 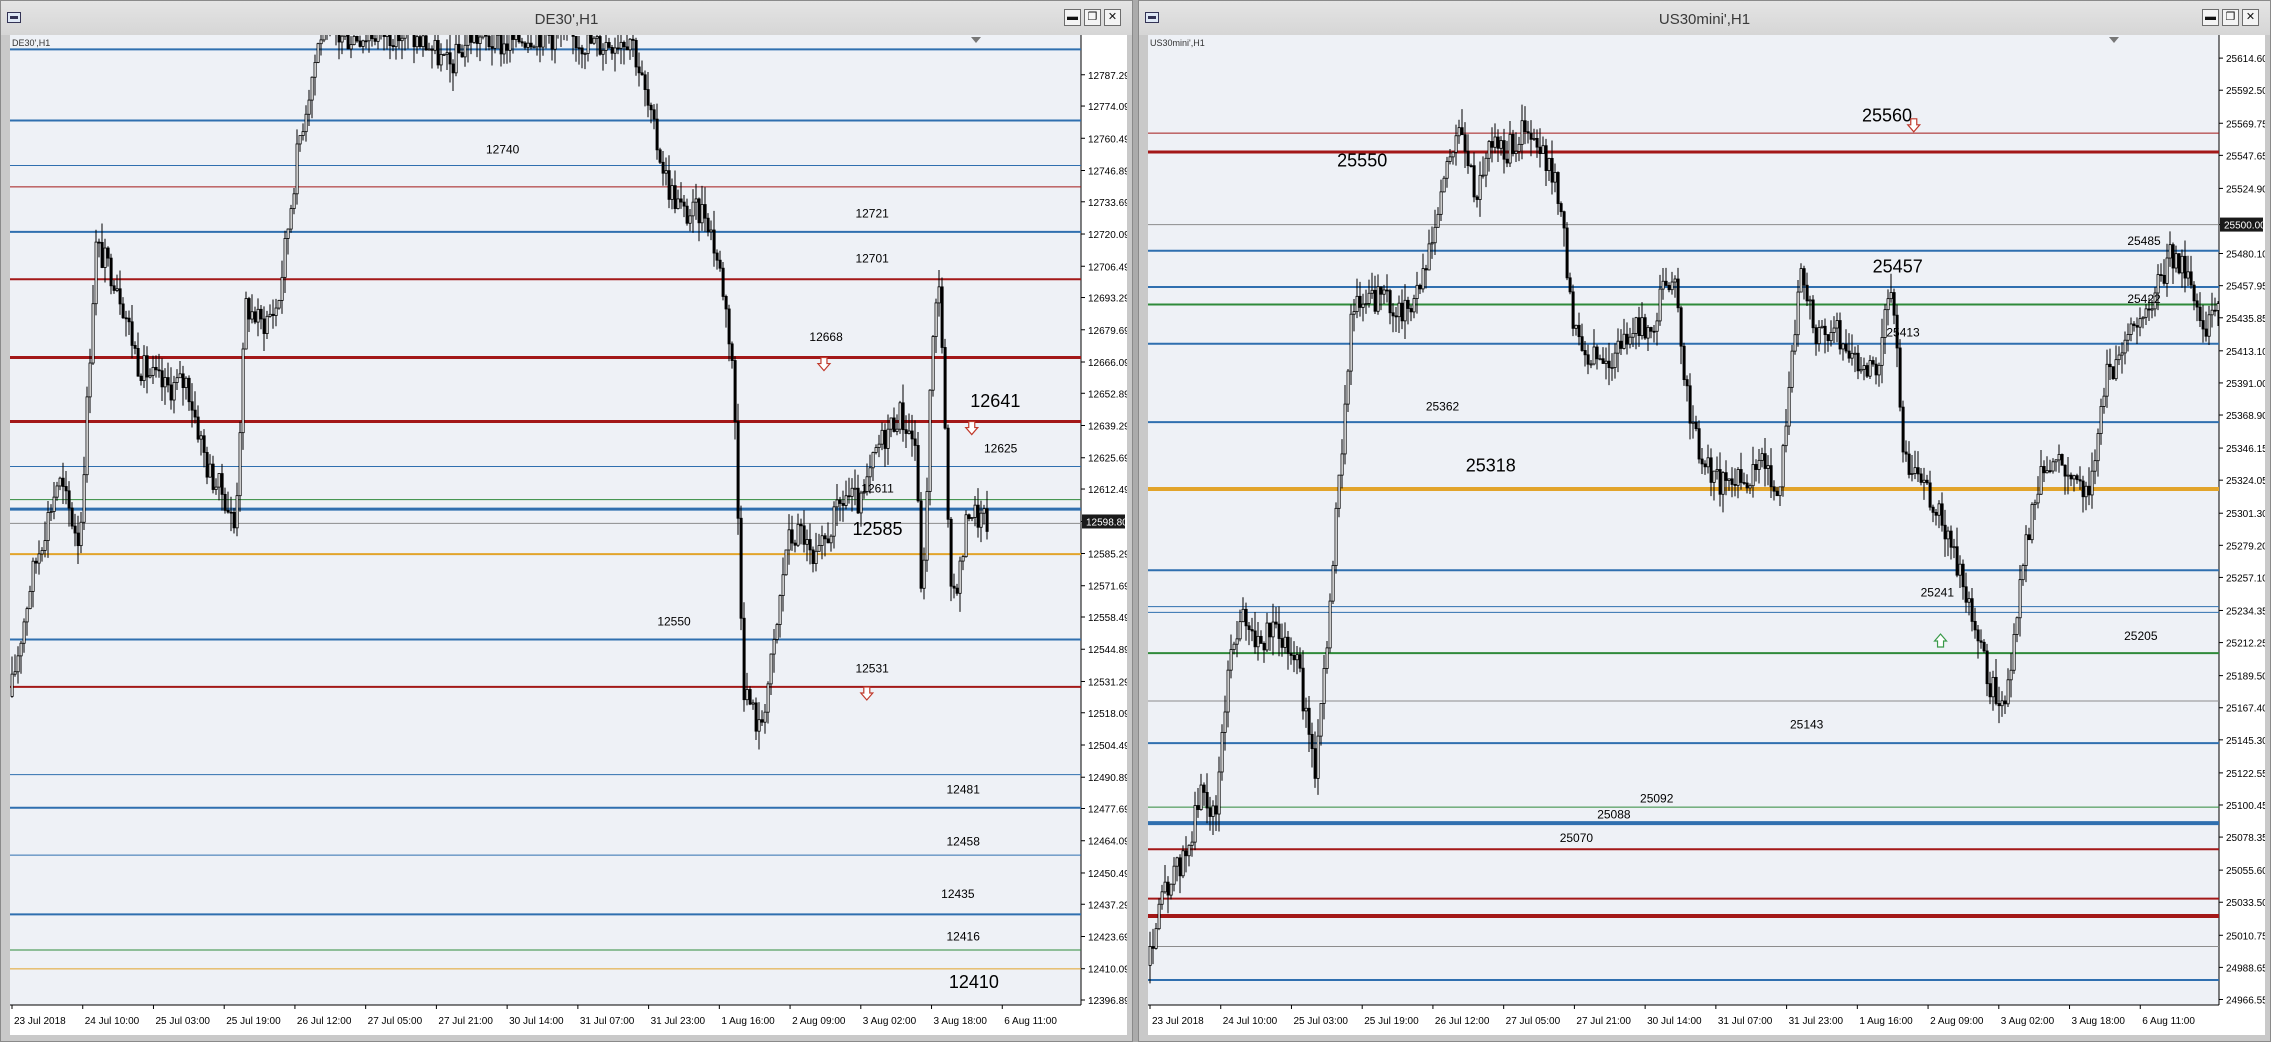 What do you see at coordinates (324, 1021) in the screenshot?
I see `time-tick-label: 26 Jul 12:00` at bounding box center [324, 1021].